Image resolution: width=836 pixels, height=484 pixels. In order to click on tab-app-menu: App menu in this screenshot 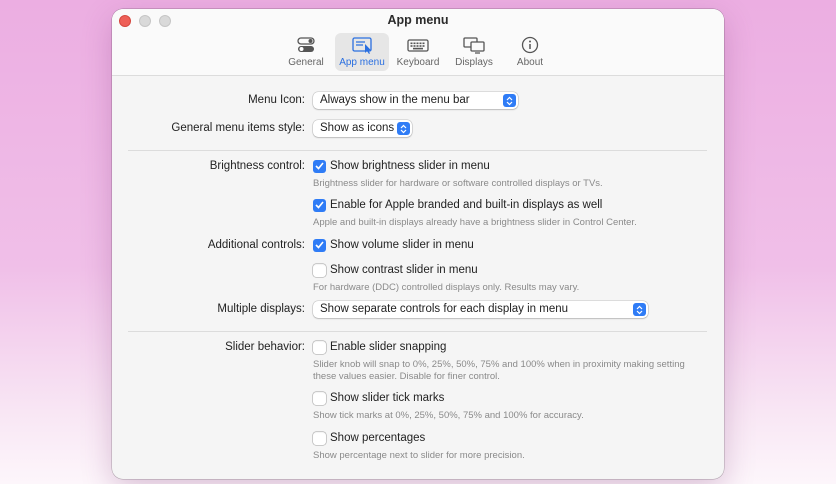, I will do `click(362, 52)`.